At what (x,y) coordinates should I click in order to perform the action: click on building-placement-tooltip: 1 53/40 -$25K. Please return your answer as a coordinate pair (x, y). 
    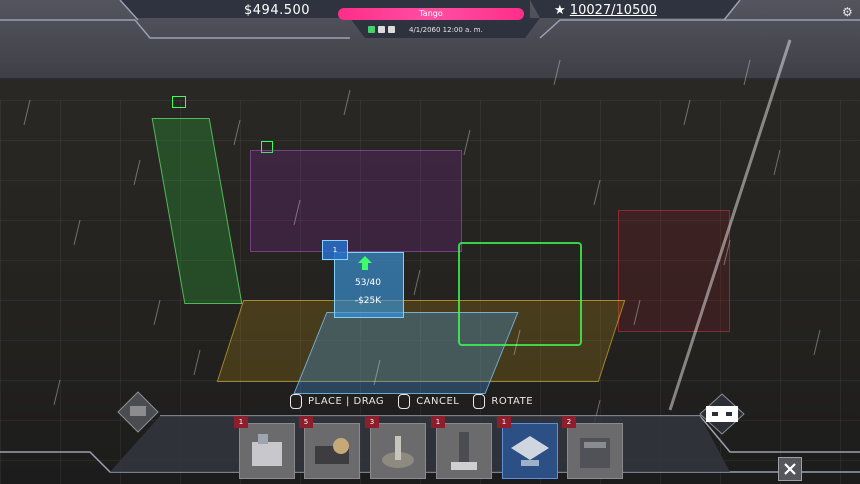
    Looking at the image, I should click on (363, 279).